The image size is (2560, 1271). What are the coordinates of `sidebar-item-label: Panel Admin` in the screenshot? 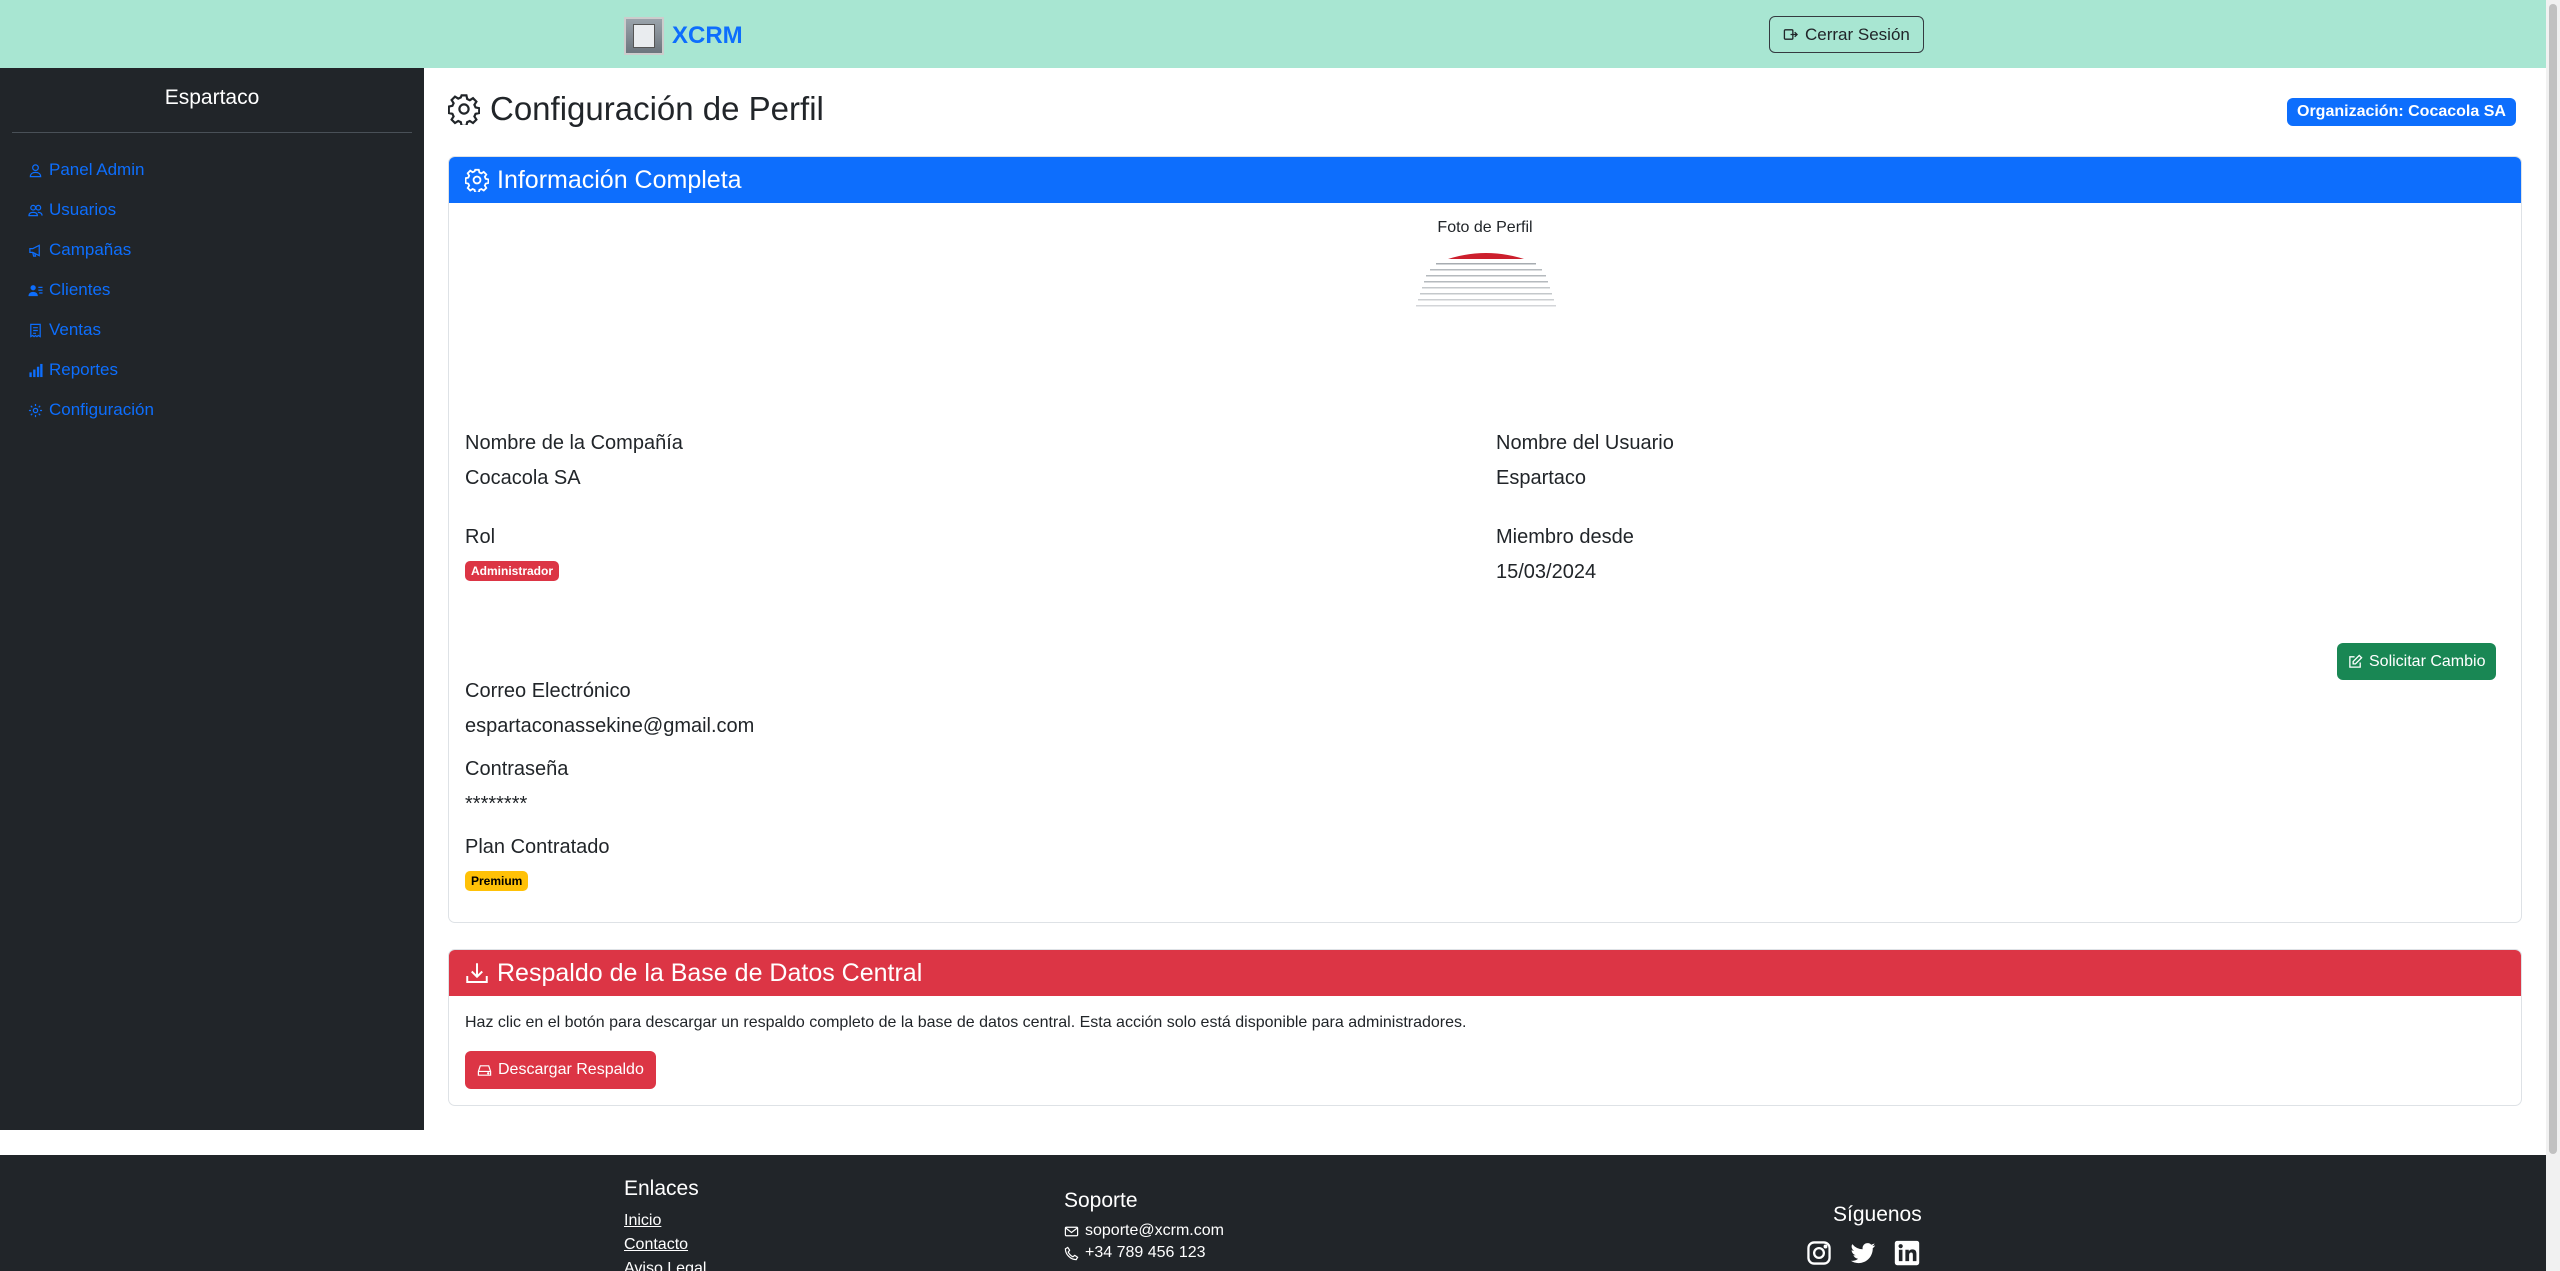 It's located at (97, 169).